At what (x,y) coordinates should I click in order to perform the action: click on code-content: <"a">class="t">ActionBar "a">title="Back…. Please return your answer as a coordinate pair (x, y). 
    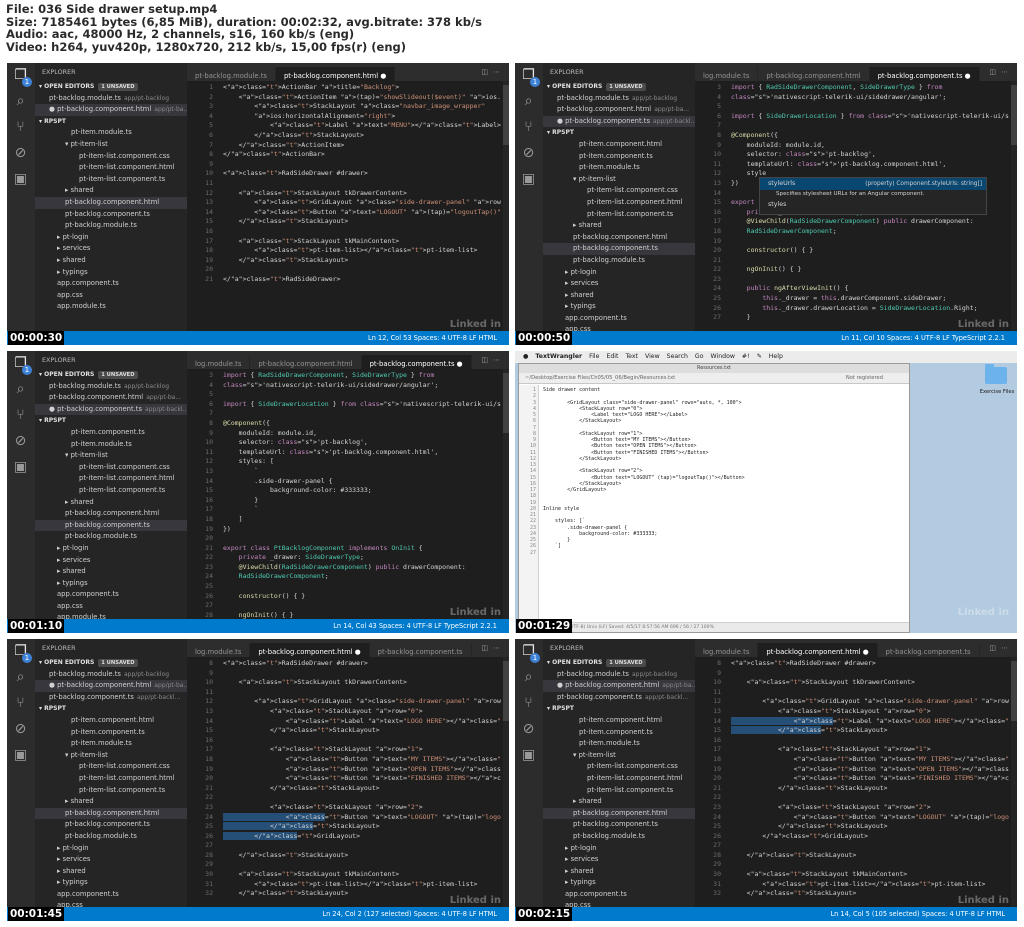
    Looking at the image, I should click on (362, 207).